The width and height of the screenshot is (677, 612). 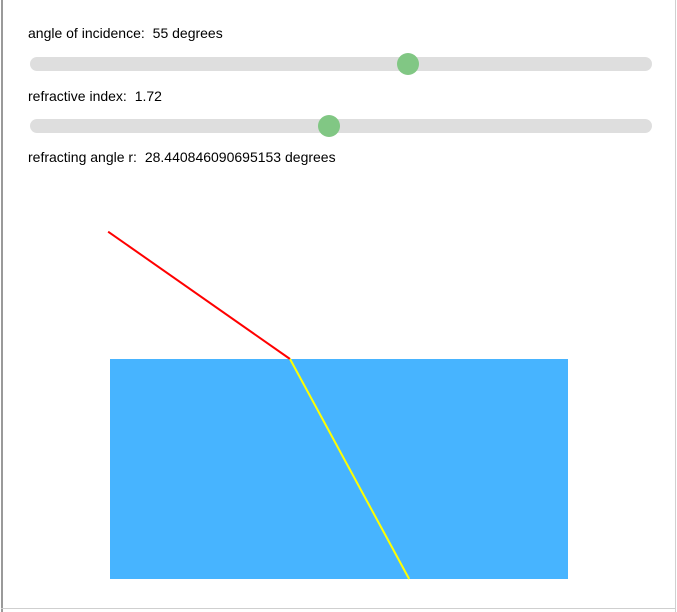 What do you see at coordinates (160, 33) in the screenshot?
I see `incidence-value: 55` at bounding box center [160, 33].